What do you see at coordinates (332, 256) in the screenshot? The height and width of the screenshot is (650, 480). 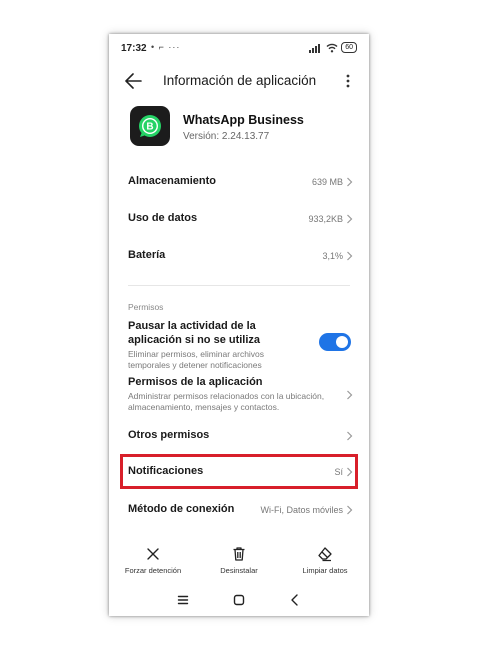 I see `battery-value: 3,1%` at bounding box center [332, 256].